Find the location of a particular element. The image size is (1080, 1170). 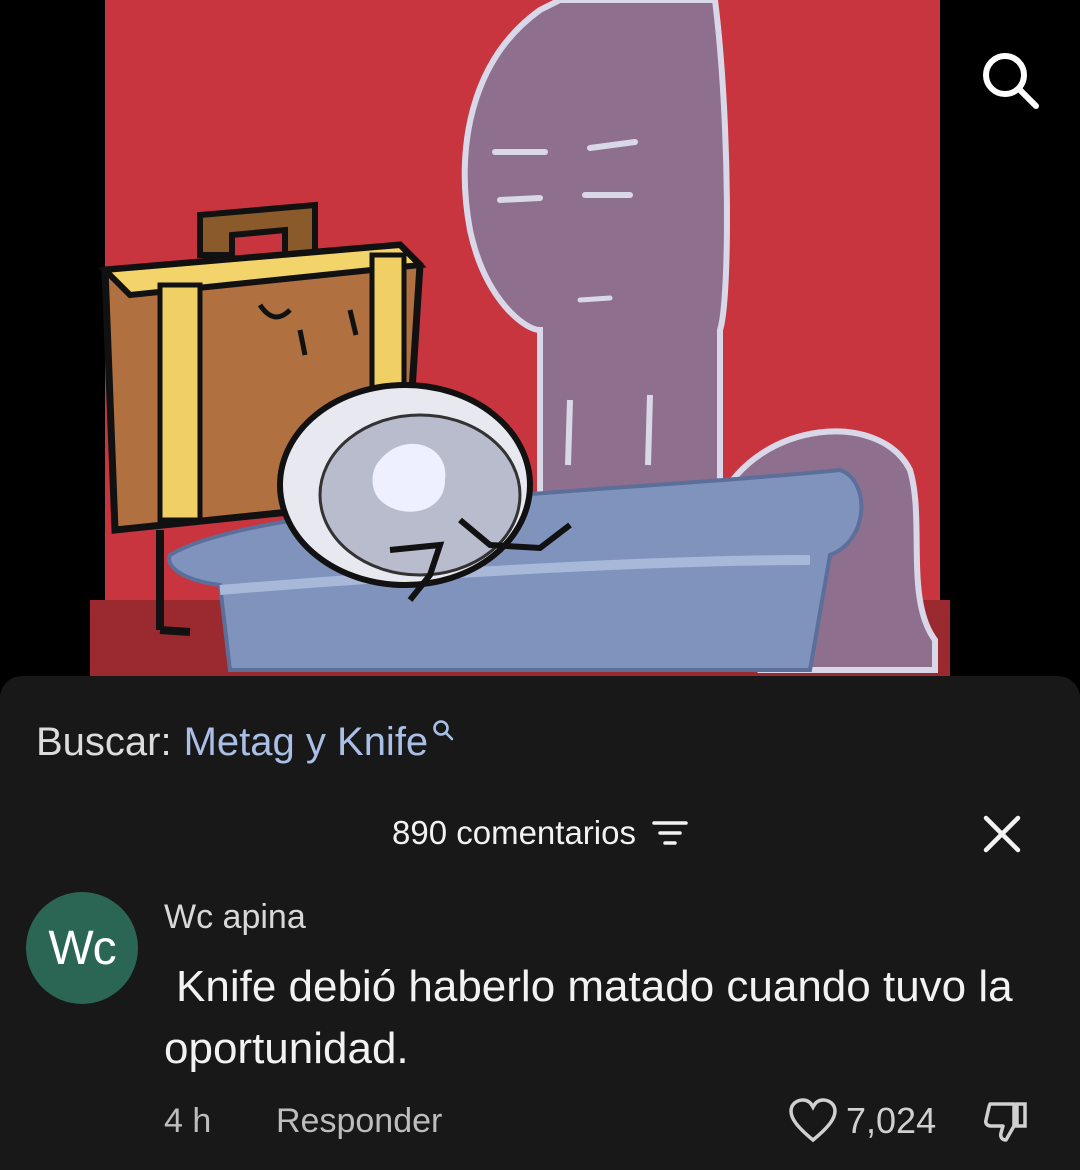

close-comments-button is located at coordinates (1002, 834).